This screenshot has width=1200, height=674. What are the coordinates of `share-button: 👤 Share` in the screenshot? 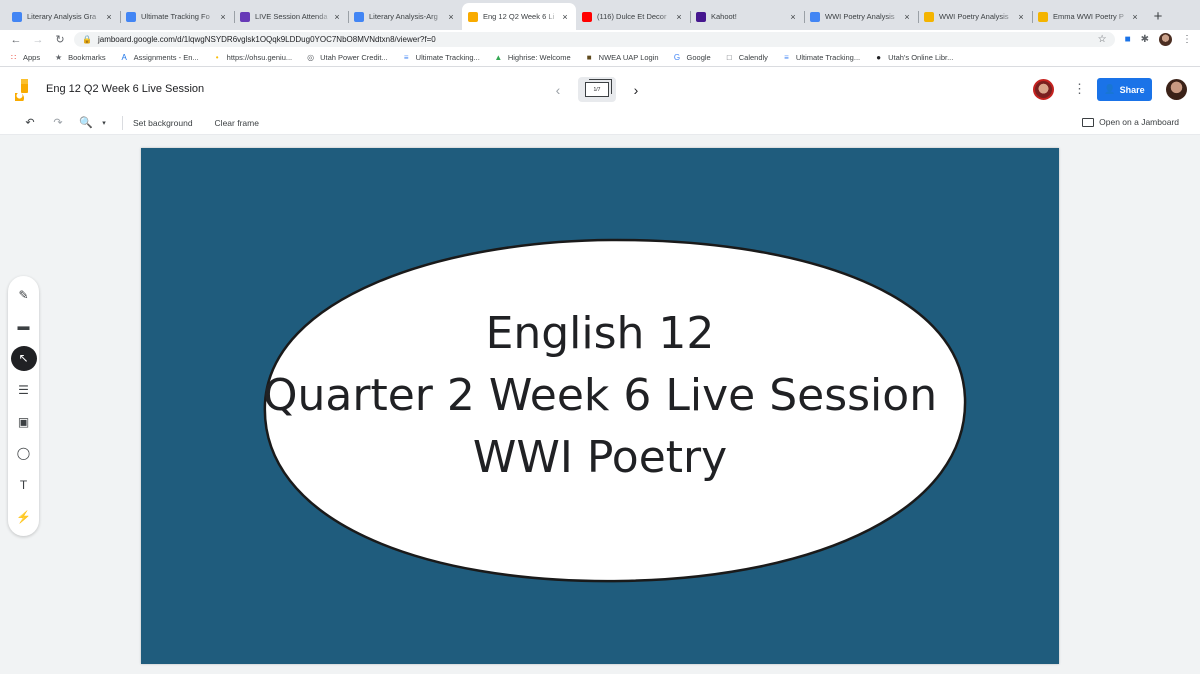 It's located at (1124, 89).